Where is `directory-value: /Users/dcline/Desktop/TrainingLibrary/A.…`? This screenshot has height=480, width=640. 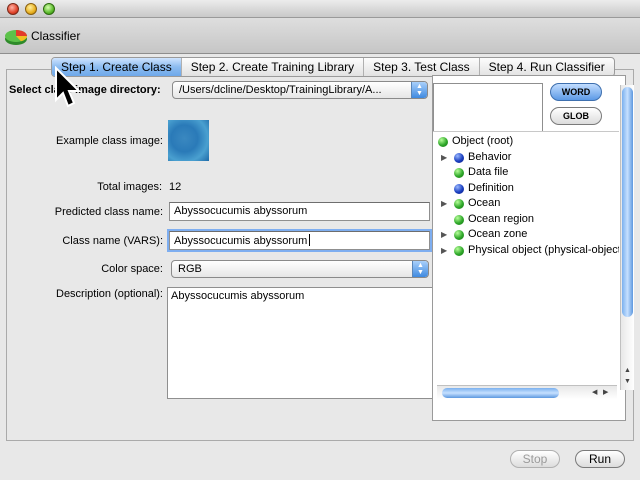
directory-value: /Users/dcline/Desktop/TrainingLibrary/A.… is located at coordinates (280, 90).